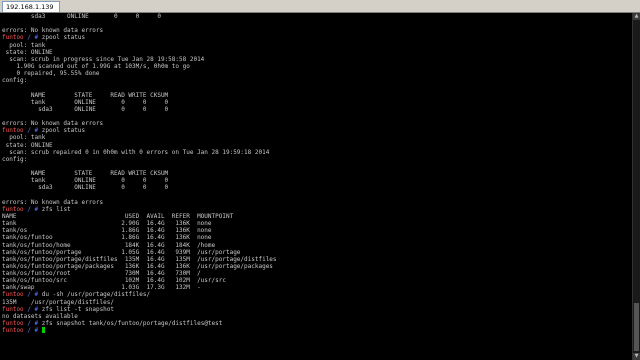 The width and height of the screenshot is (640, 360). What do you see at coordinates (320, 6) in the screenshot?
I see `tab-bar: 192.168.1.139` at bounding box center [320, 6].